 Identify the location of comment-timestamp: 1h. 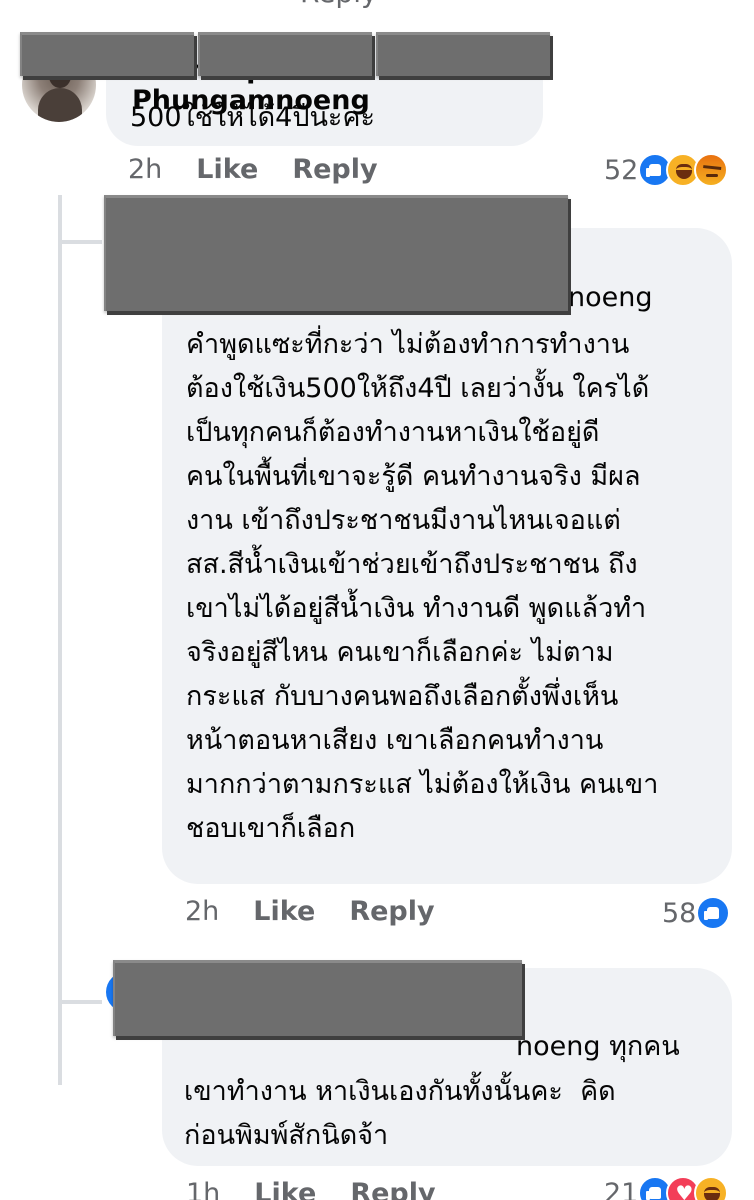
(203, 1189).